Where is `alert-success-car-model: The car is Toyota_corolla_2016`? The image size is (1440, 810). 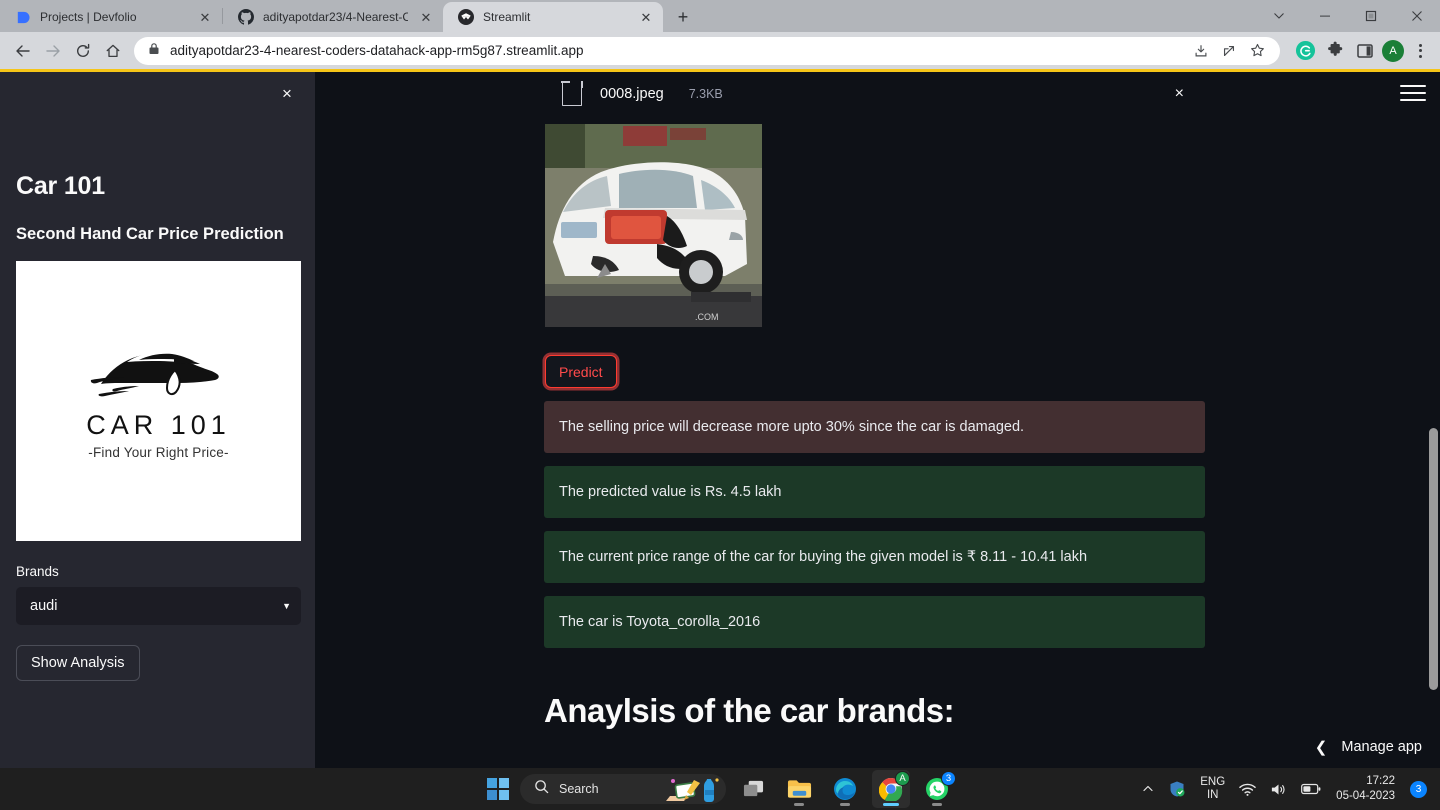 alert-success-car-model: The car is Toyota_corolla_2016 is located at coordinates (874, 622).